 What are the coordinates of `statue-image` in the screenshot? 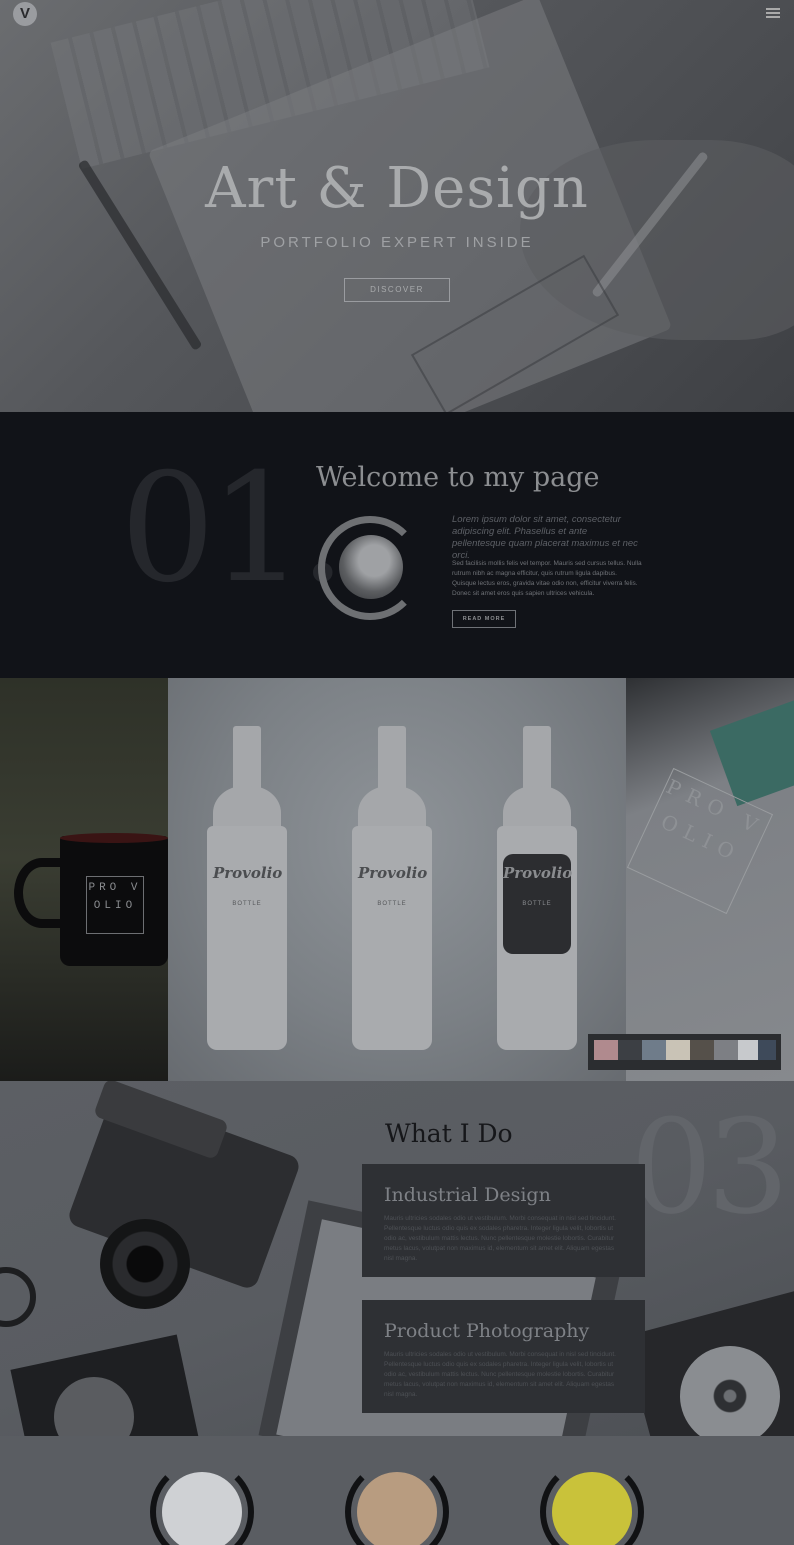 It's located at (371, 567).